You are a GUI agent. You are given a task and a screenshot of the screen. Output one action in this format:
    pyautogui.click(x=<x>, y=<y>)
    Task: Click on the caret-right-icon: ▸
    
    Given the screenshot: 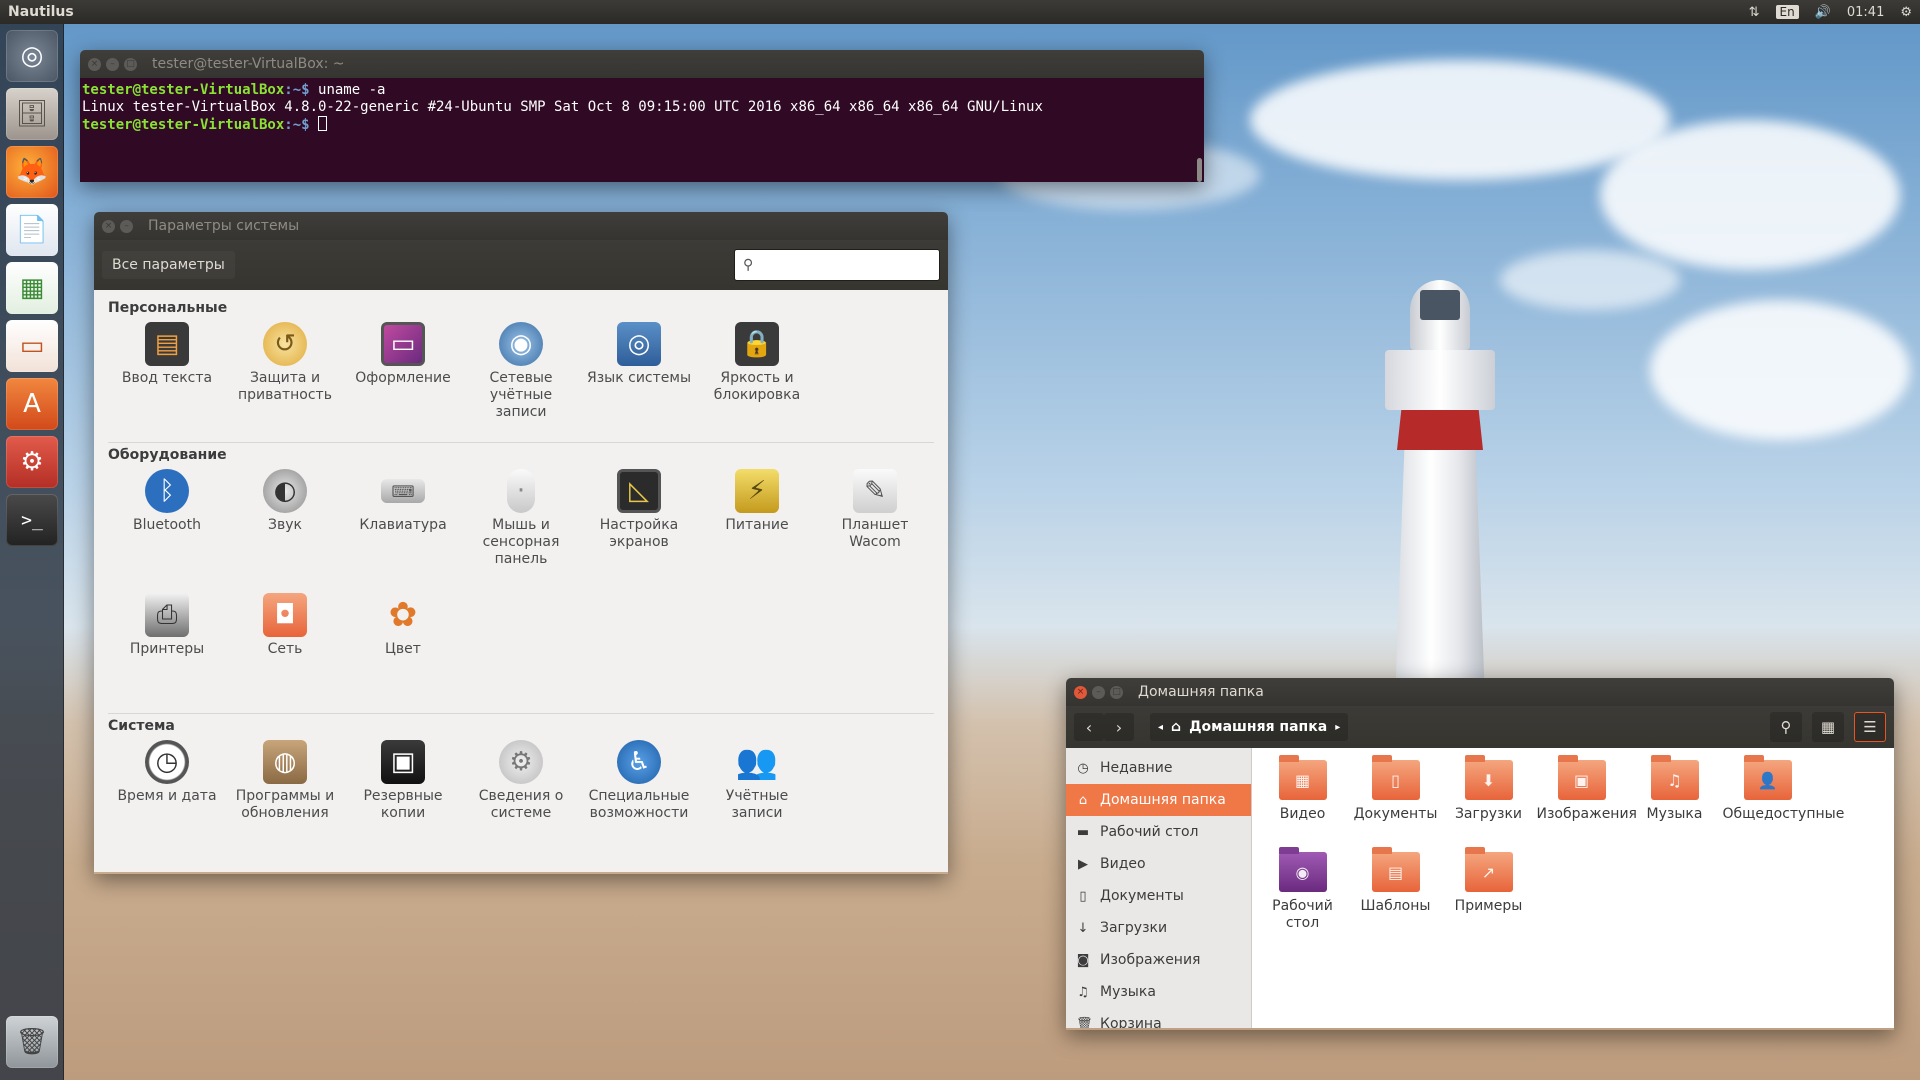 What is the action you would take?
    pyautogui.click(x=1337, y=727)
    